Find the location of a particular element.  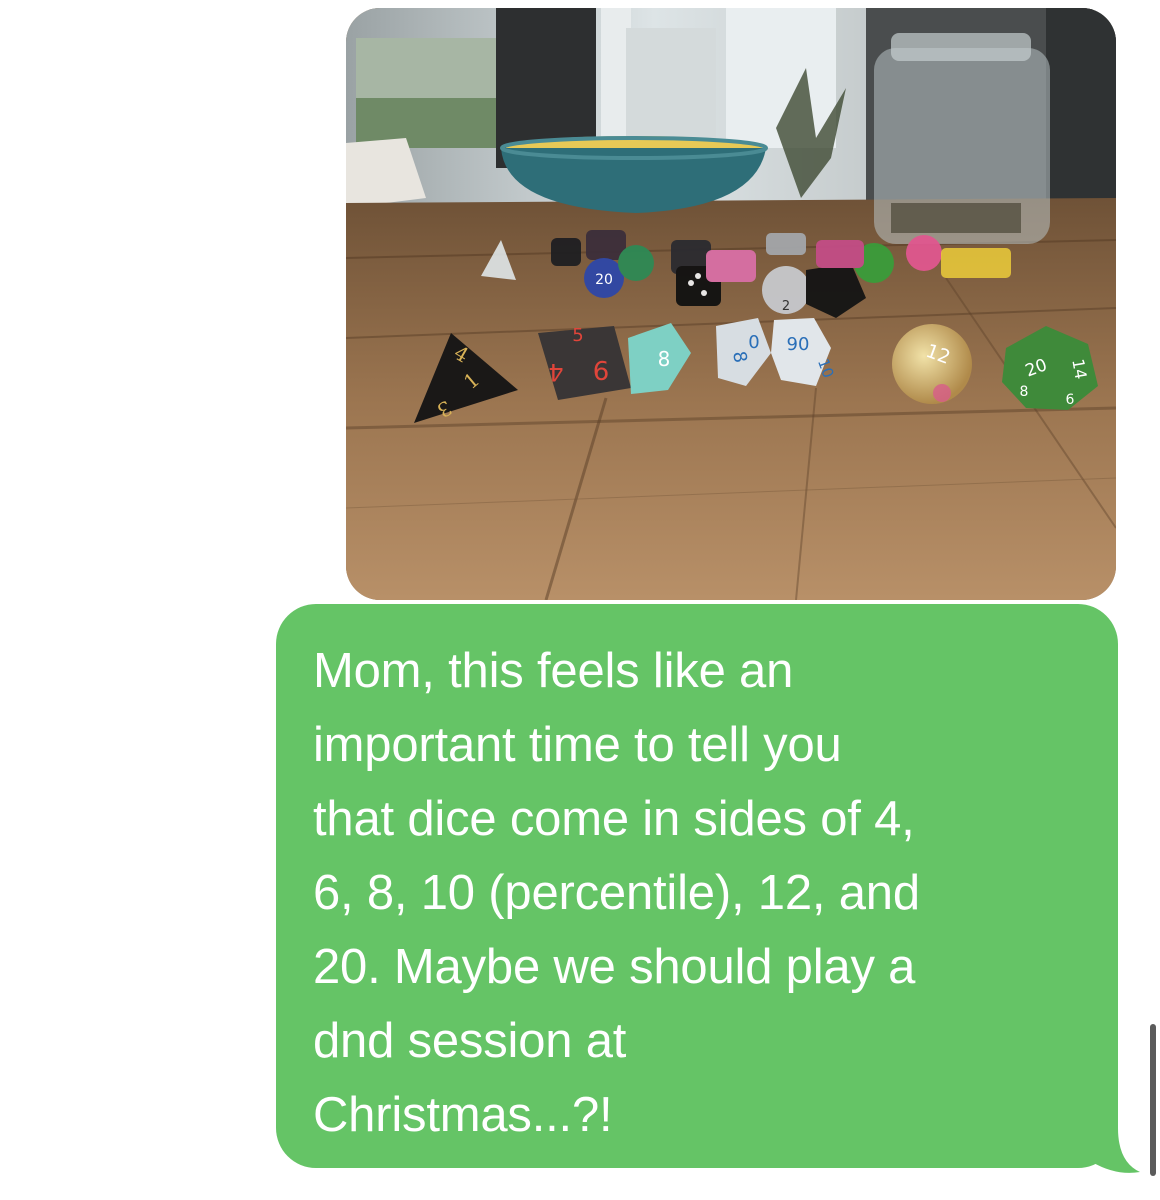

d6-label-front: 6 is located at coordinates (601, 372).